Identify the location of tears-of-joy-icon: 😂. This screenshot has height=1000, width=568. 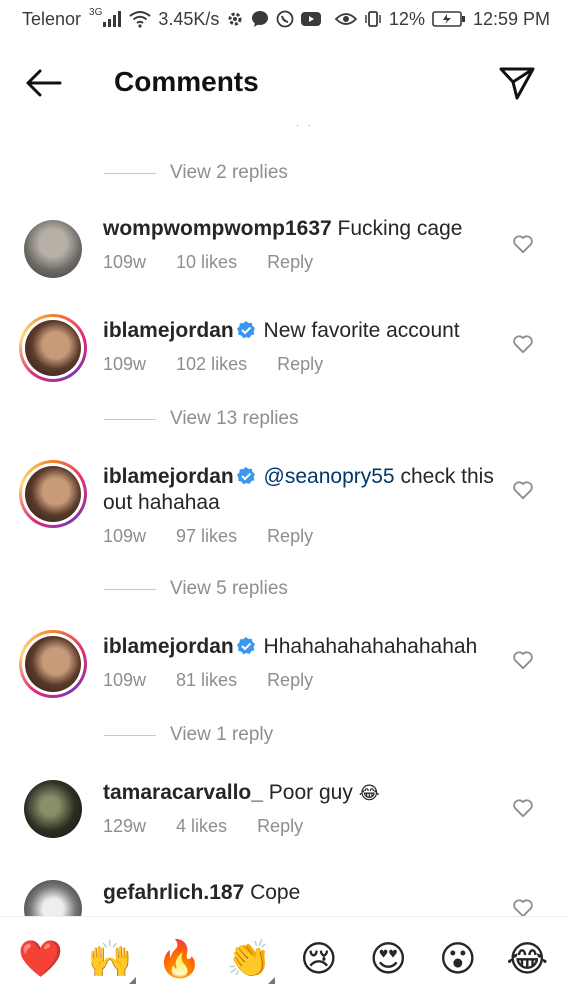
(527, 958).